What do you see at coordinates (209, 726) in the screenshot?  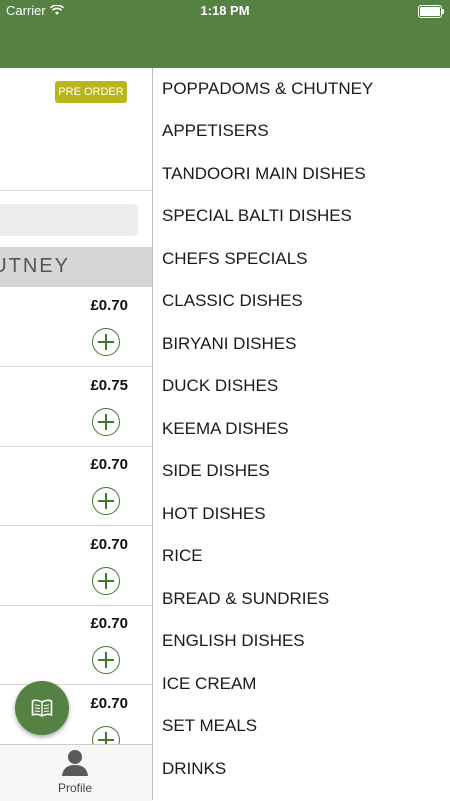 I see `drawer-item-set-meals: SET MEALS` at bounding box center [209, 726].